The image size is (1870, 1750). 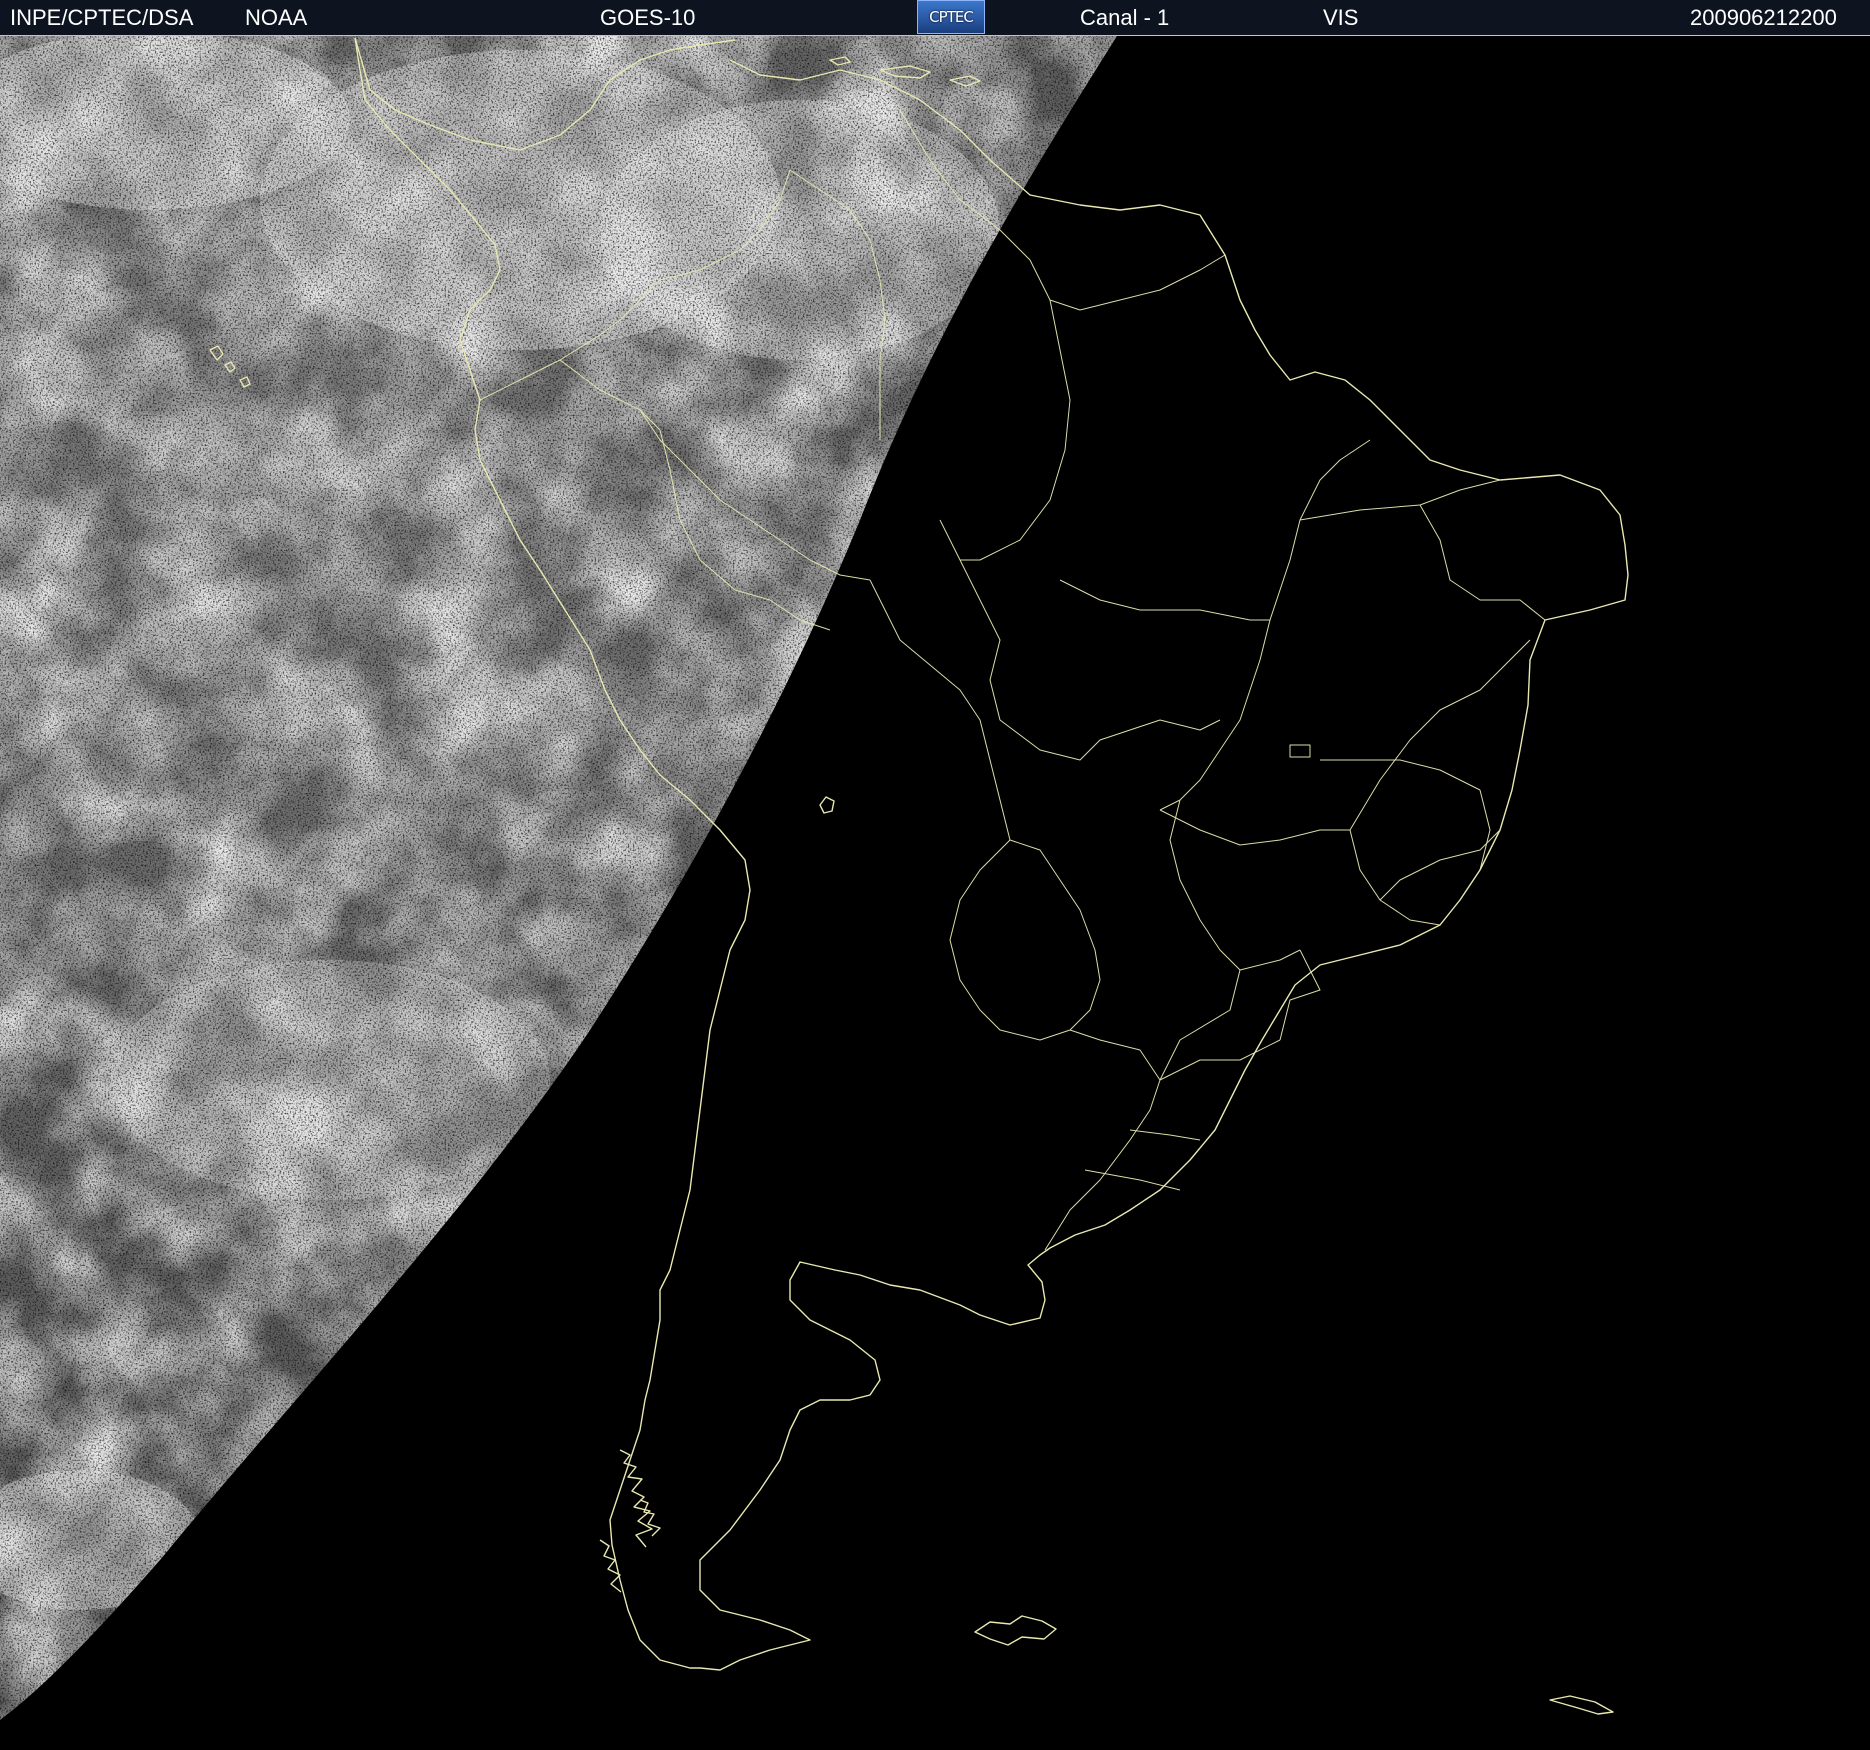 What do you see at coordinates (276, 17) in the screenshot?
I see `noaa-label: NOAA` at bounding box center [276, 17].